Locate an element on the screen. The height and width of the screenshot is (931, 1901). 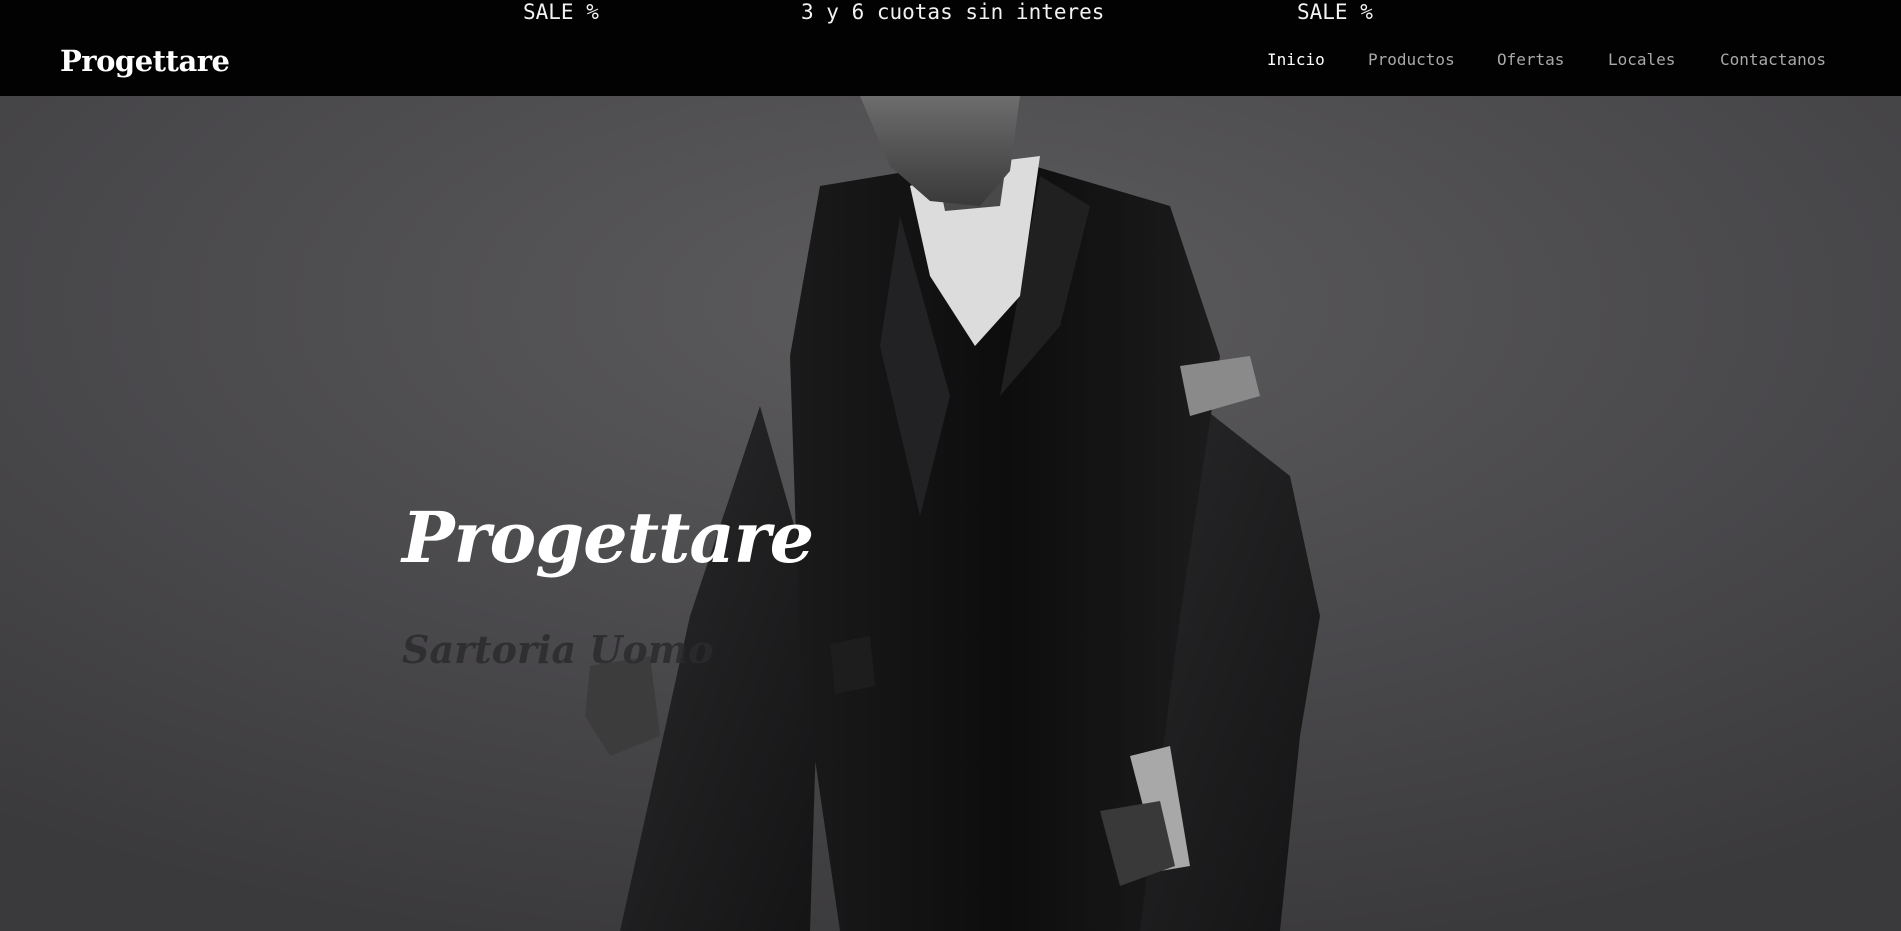
nav-item-contactanos: Contactanos is located at coordinates (1773, 60).